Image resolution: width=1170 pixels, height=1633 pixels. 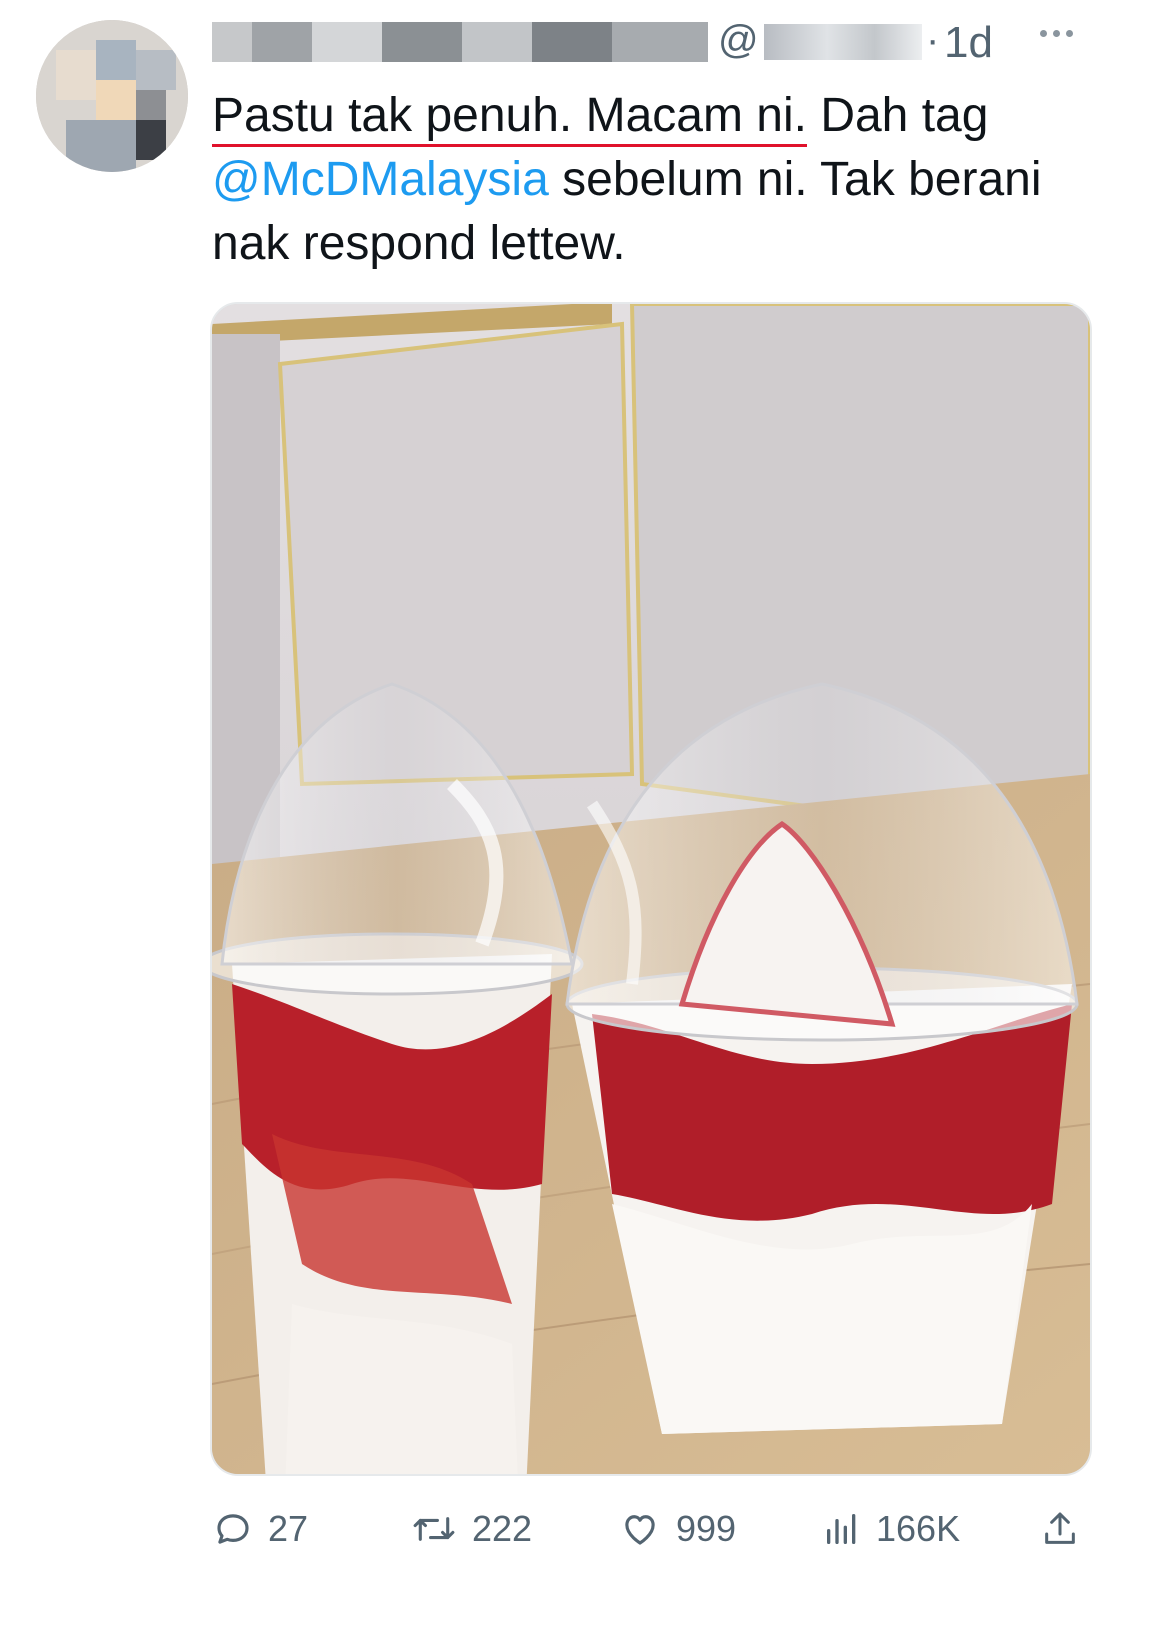 I want to click on retweet-button: 222, so click(x=471, y=1529).